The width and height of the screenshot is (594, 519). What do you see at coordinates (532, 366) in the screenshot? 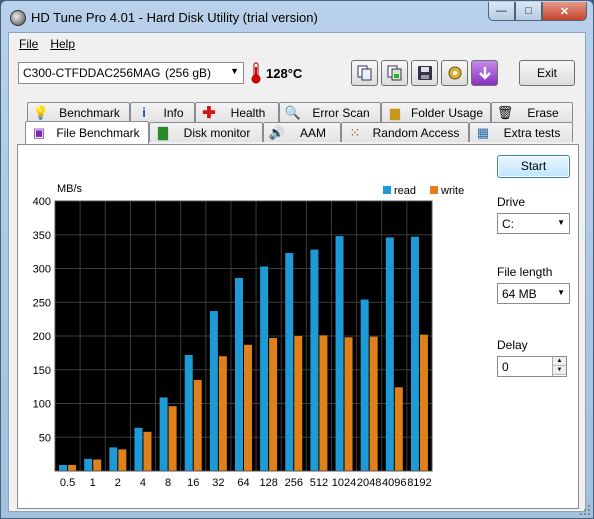
I see `delay-spinner: 0 ▲ ▼` at bounding box center [532, 366].